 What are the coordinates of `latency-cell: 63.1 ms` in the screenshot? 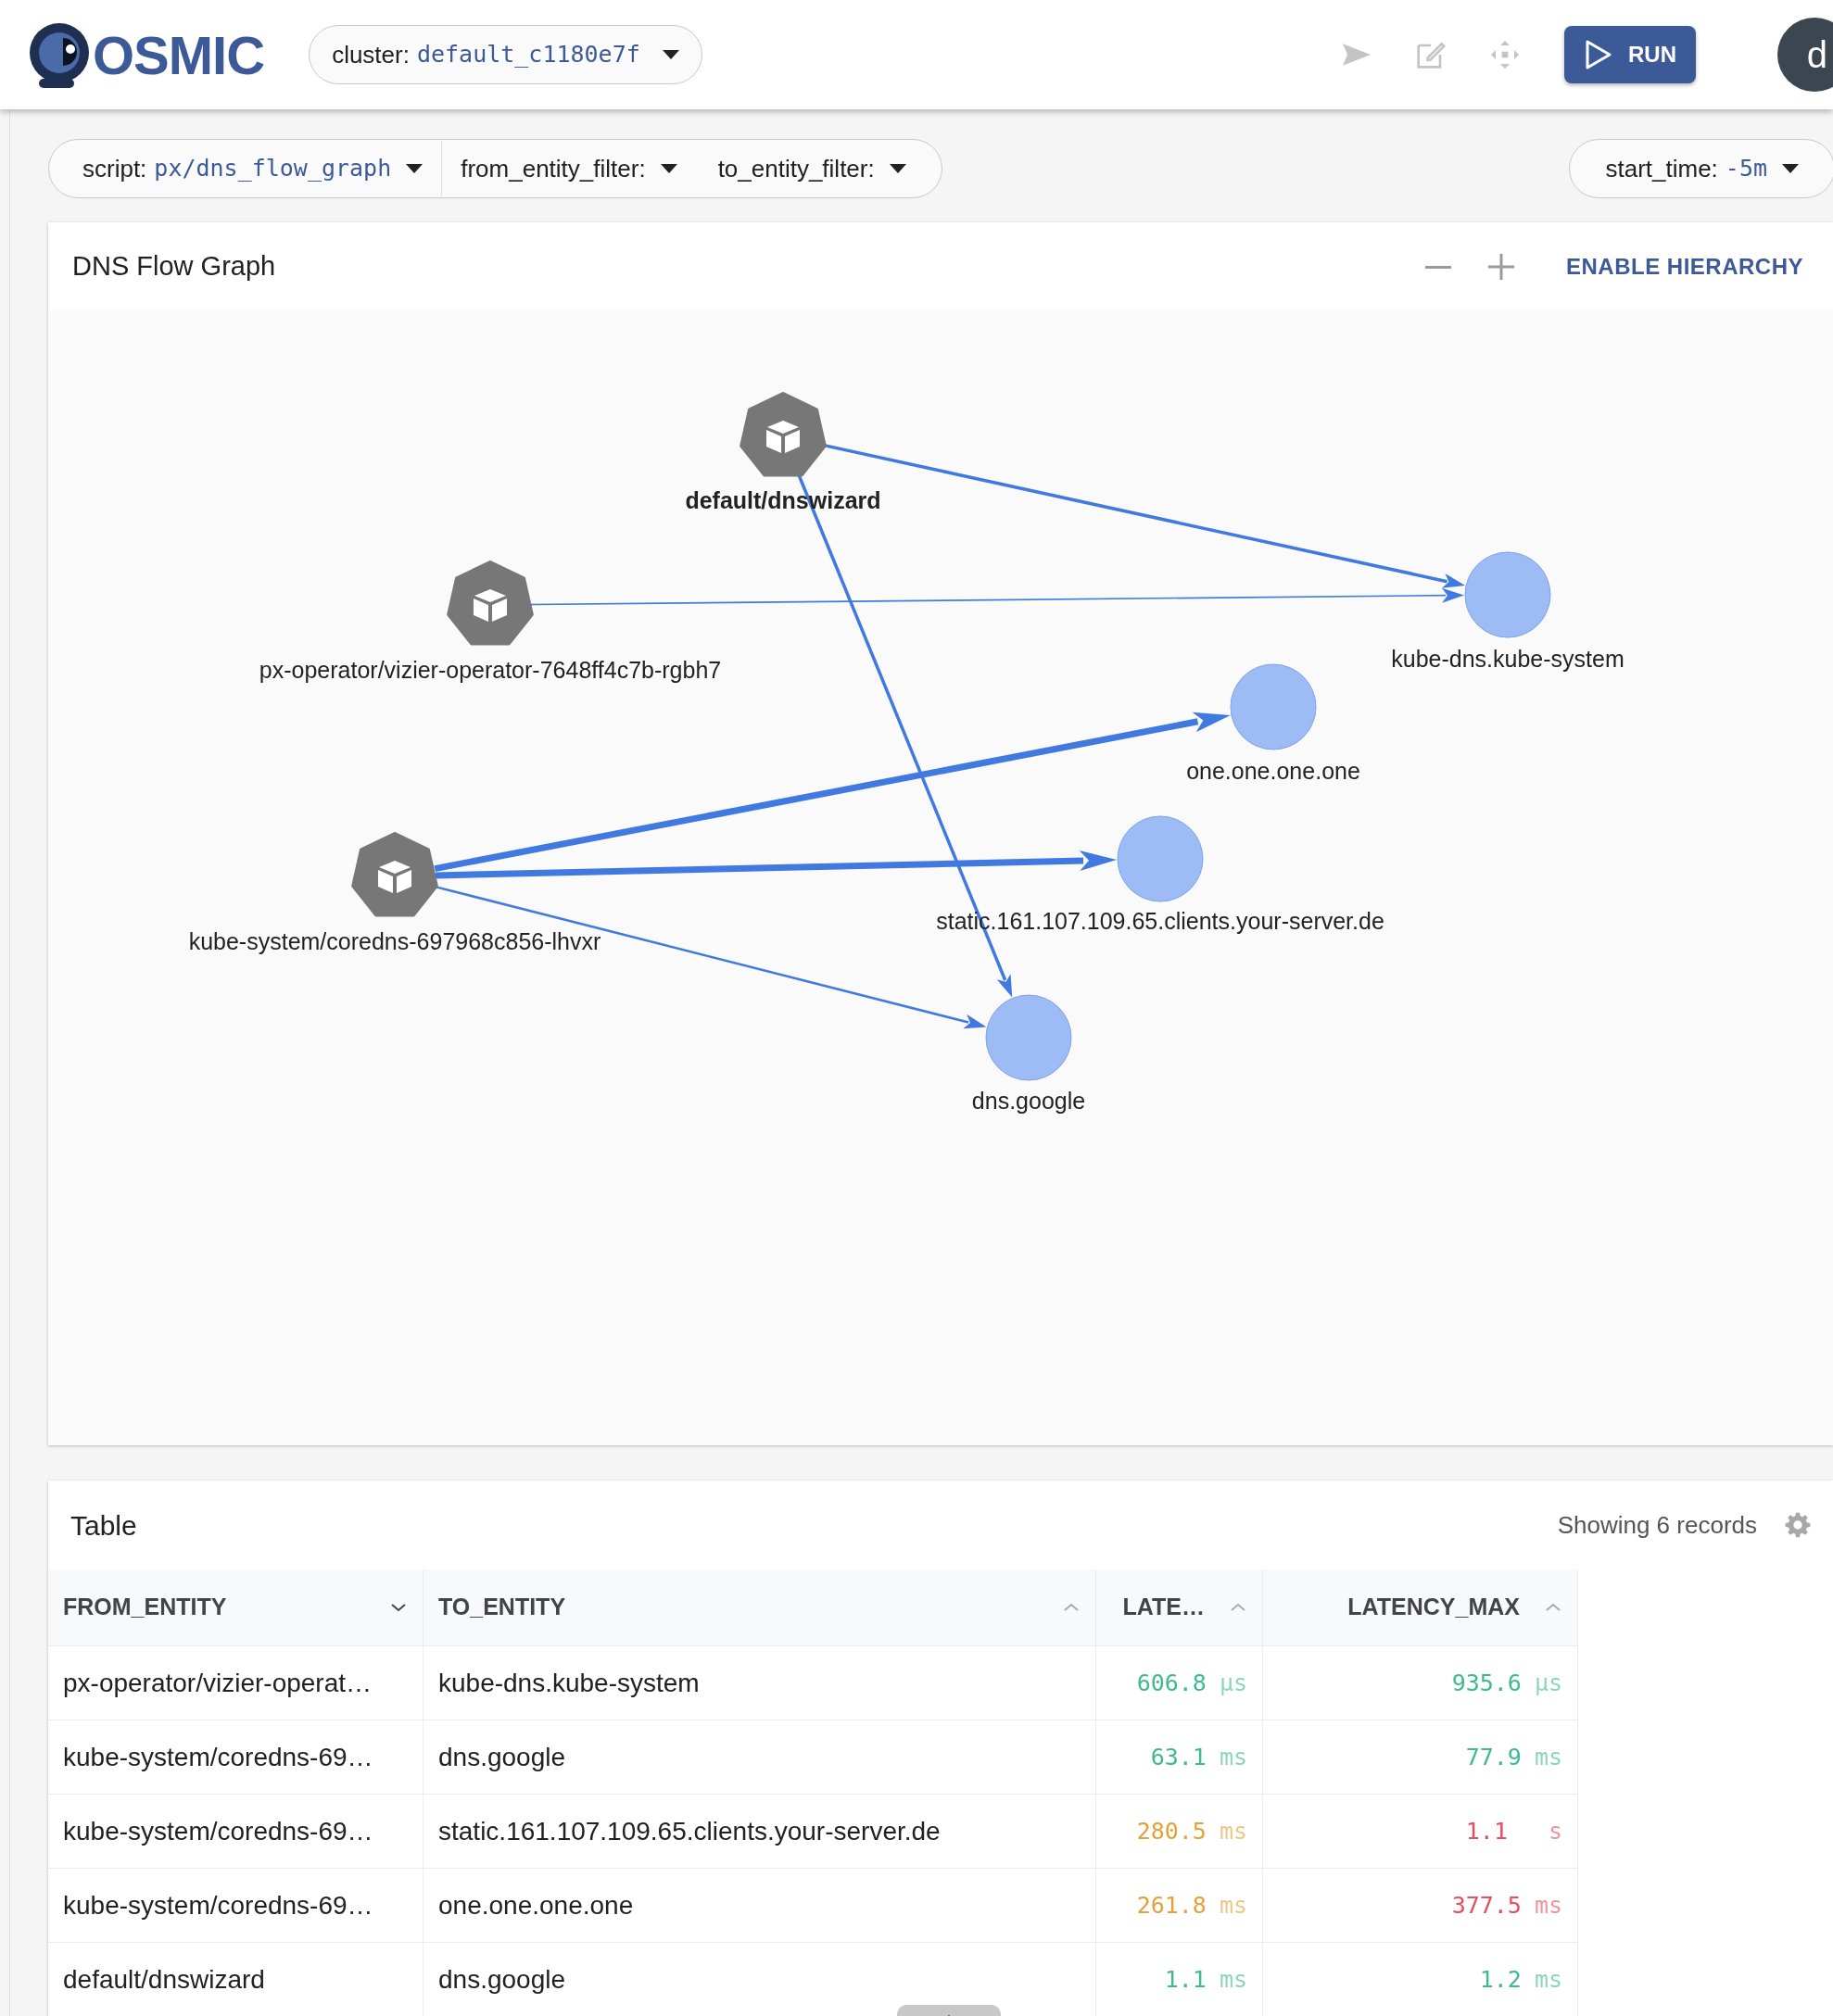 It's located at (1179, 1757).